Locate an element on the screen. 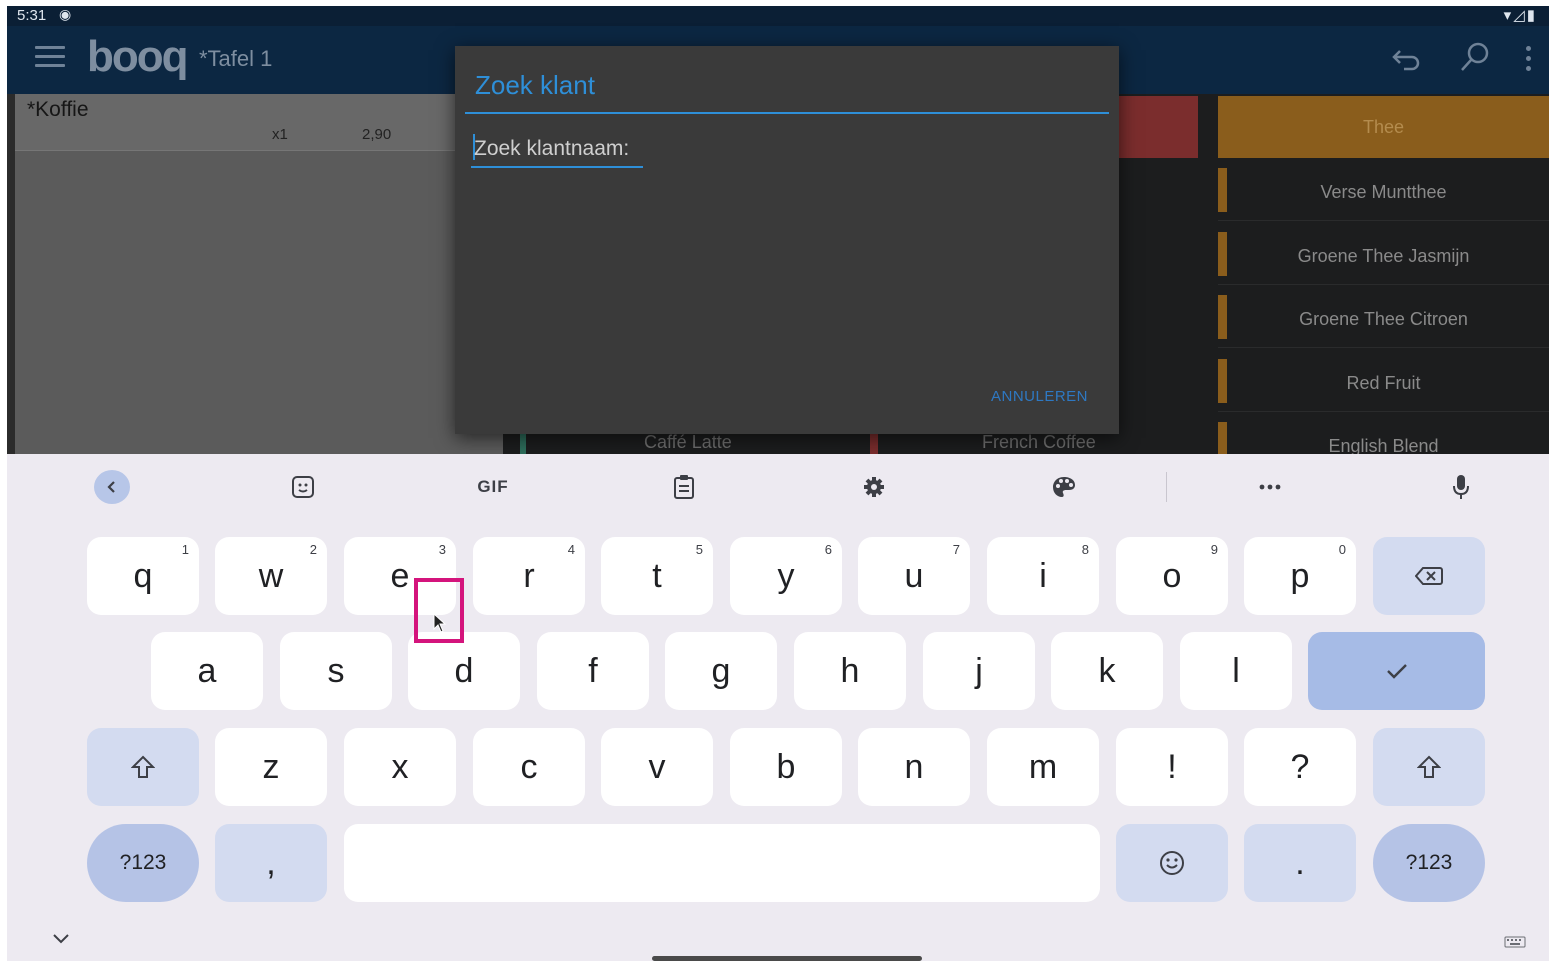 This screenshot has height=961, width=1549. key-p: p0 is located at coordinates (1300, 576).